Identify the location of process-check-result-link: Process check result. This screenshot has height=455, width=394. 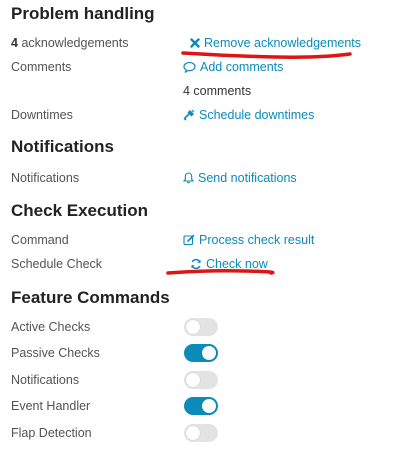
(248, 240).